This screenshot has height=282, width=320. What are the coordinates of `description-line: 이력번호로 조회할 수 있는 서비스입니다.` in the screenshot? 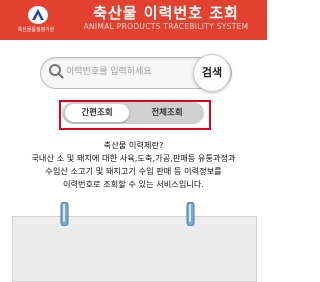 It's located at (133, 184).